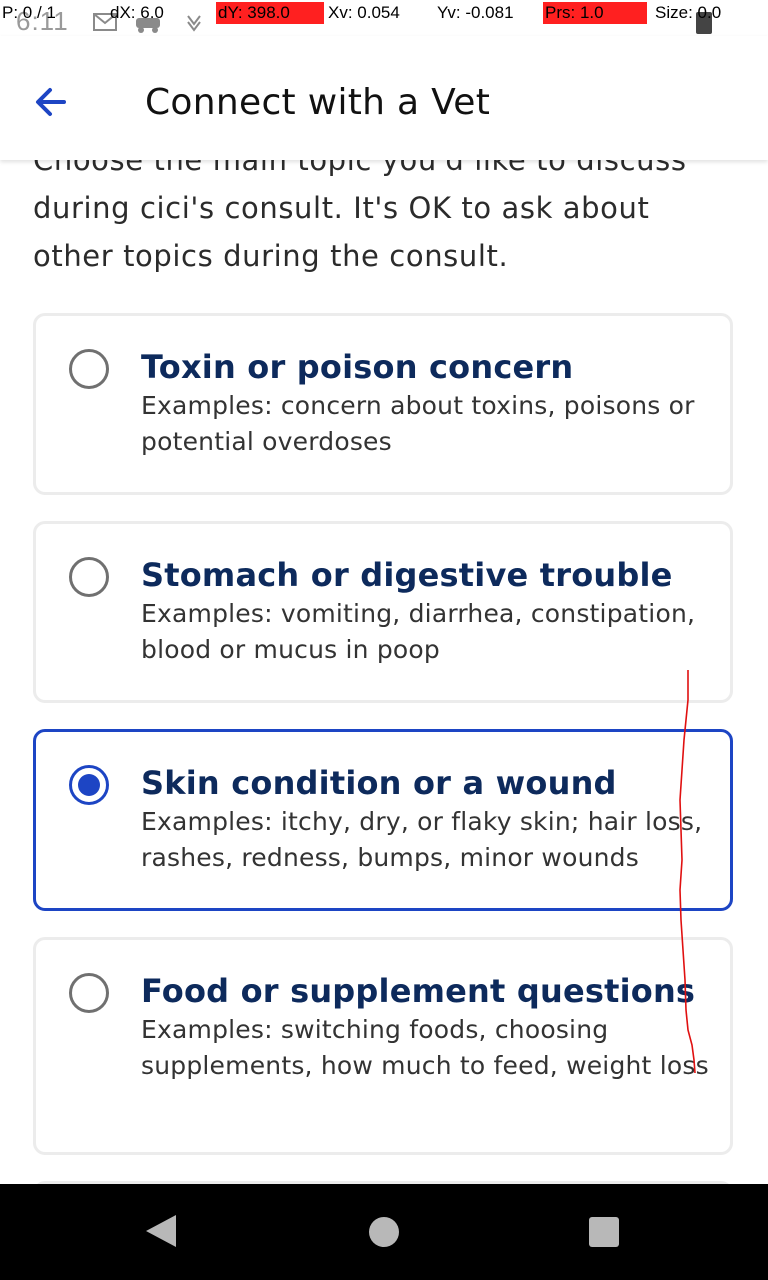 The width and height of the screenshot is (768, 1280). Describe the element at coordinates (357, 367) in the screenshot. I see `topic-title: Toxin or poison concern` at that location.